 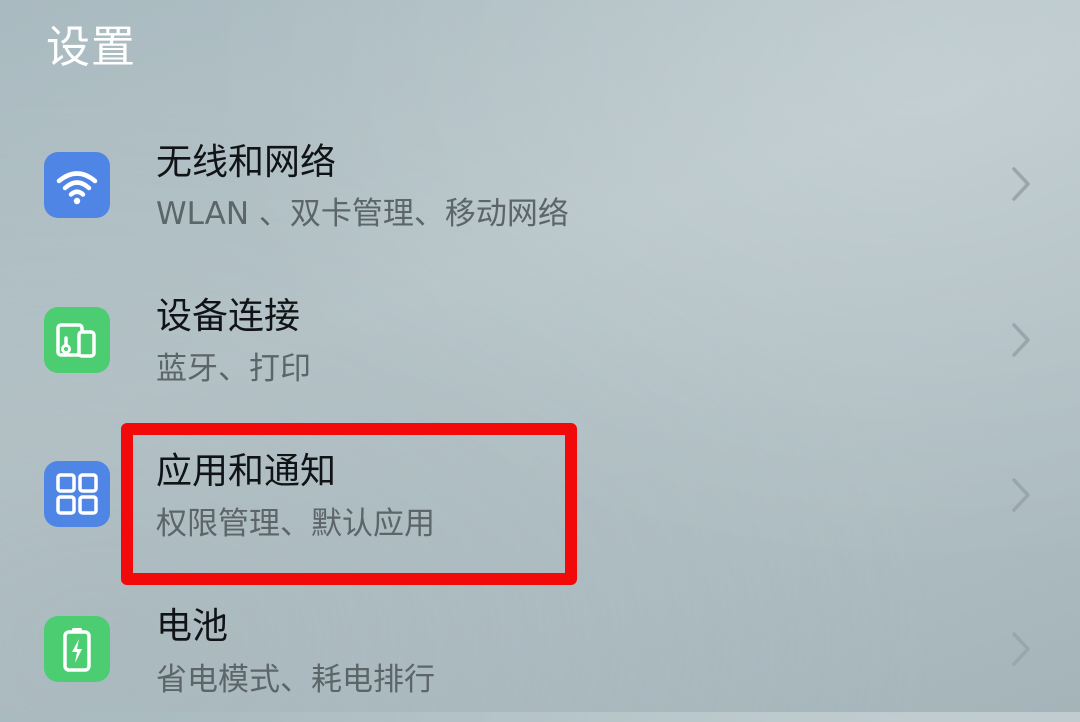 I want to click on settings-item-title: 应用和通知, so click(x=246, y=471).